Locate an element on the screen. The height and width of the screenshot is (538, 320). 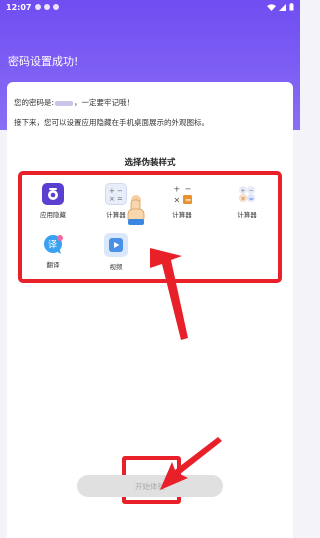
start-experience-button: 开始体验 is located at coordinates (150, 486).